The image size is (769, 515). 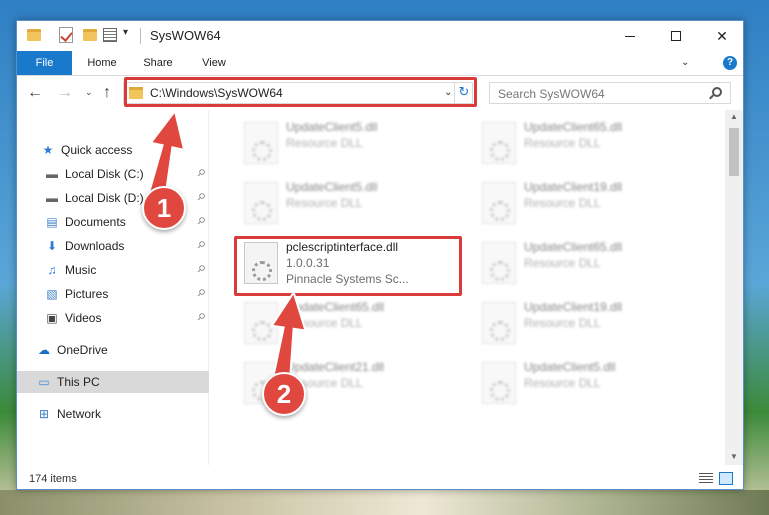 I want to click on star-icon: ★, so click(x=48, y=150).